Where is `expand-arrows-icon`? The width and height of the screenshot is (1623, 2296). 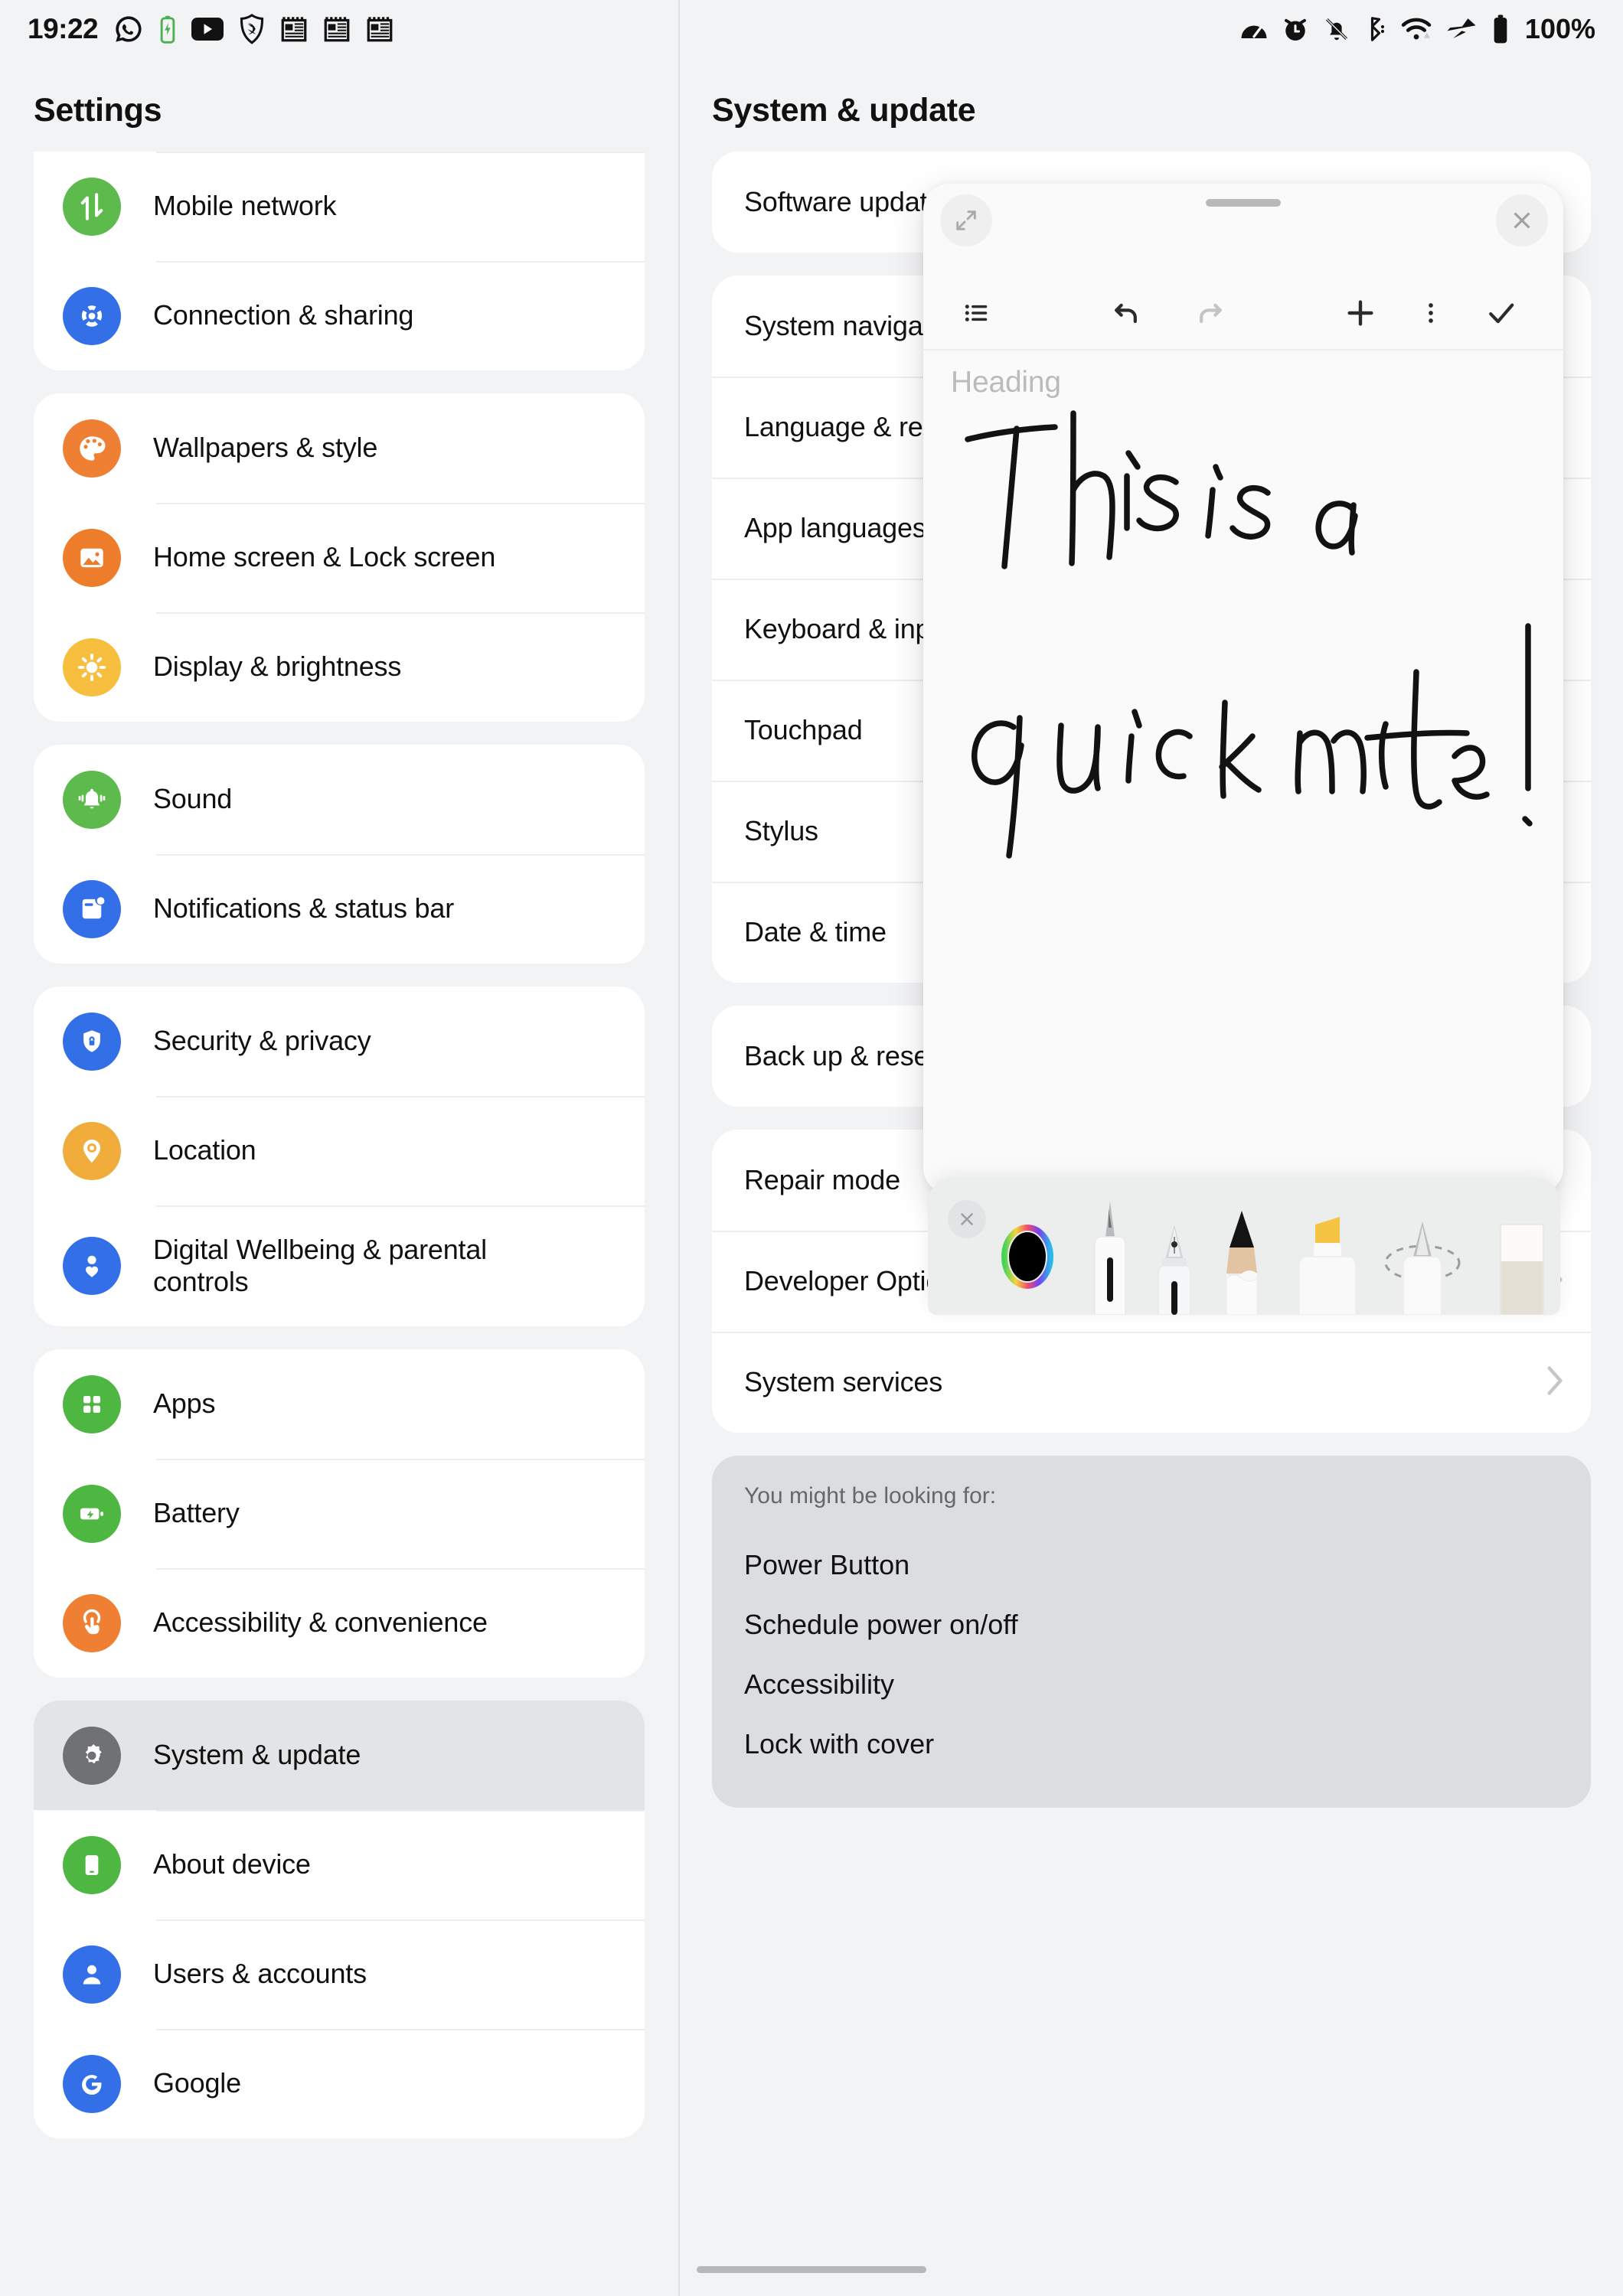
expand-arrows-icon is located at coordinates (966, 220).